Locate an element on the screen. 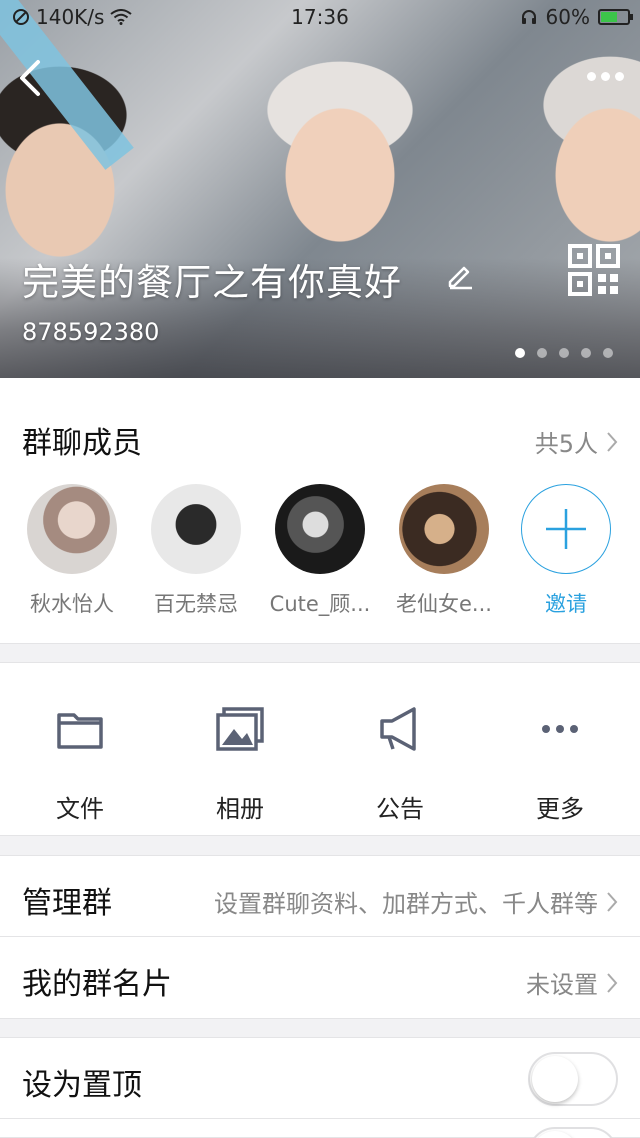 The image size is (640, 1138). my-group-card-row: 我的群名片 未设置 is located at coordinates (320, 978).